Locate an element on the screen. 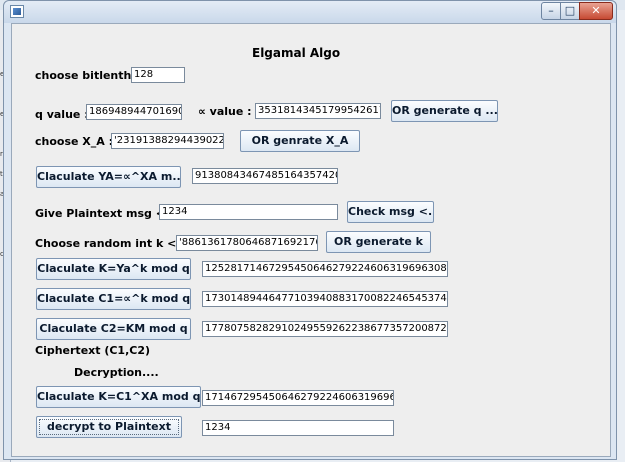  calculate-c2-button: Claculate C2=KM mod q is located at coordinates (113, 329).